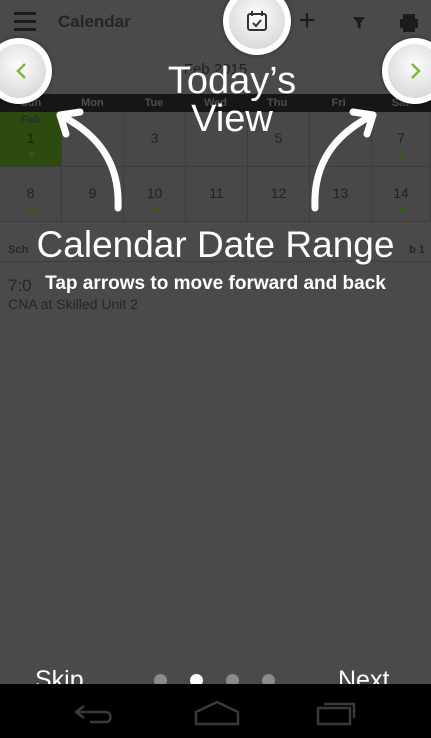 The width and height of the screenshot is (431, 738). Describe the element at coordinates (338, 712) in the screenshot. I see `recent-apps-icon` at that location.